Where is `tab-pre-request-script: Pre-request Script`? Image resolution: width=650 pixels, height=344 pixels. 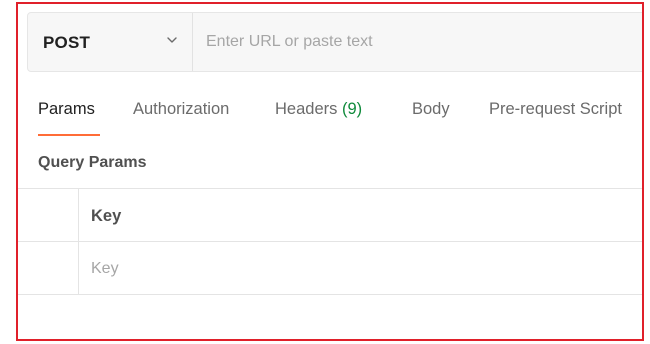
tab-pre-request-script: Pre-request Script is located at coordinates (555, 109).